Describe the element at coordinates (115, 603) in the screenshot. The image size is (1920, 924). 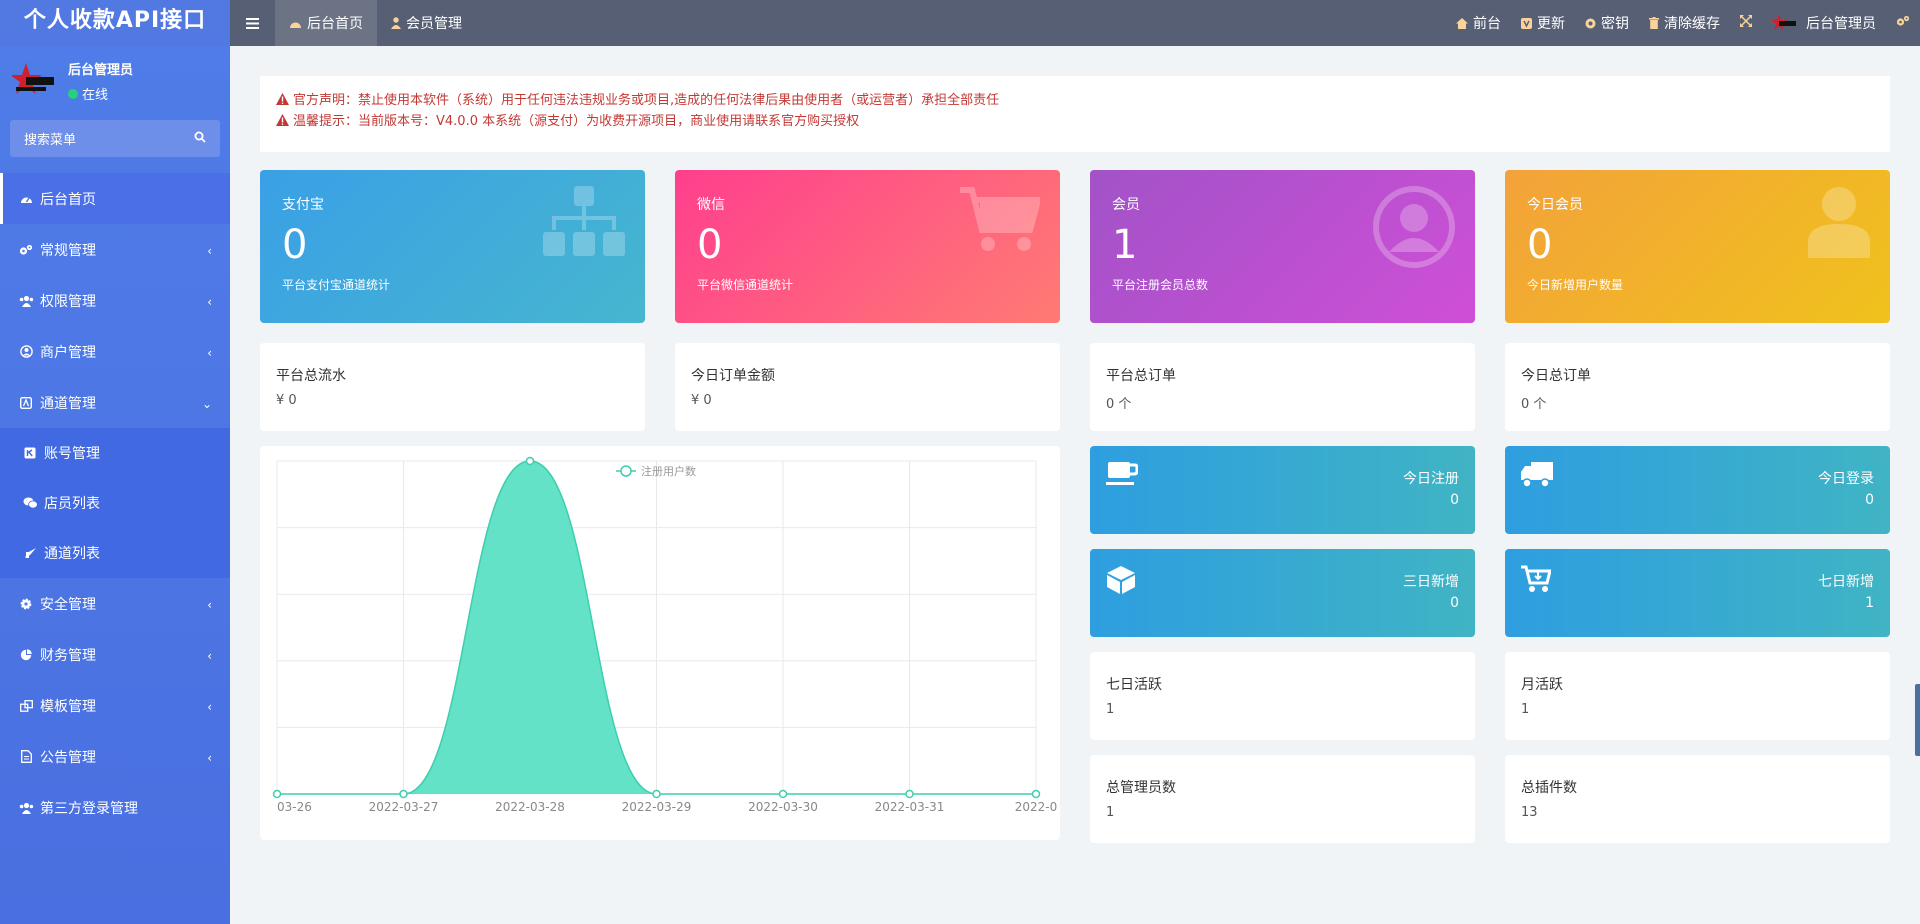
I see `sidebar-item-security: 安全管理 ‹` at that location.